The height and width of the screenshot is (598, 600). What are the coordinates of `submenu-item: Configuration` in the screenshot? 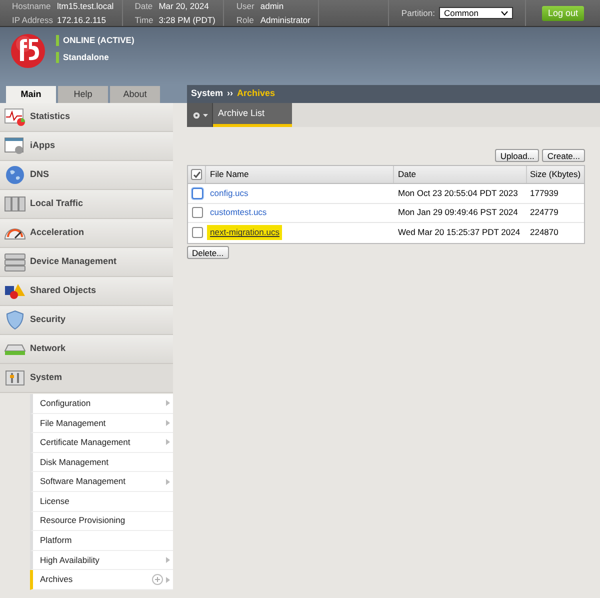 It's located at (101, 404).